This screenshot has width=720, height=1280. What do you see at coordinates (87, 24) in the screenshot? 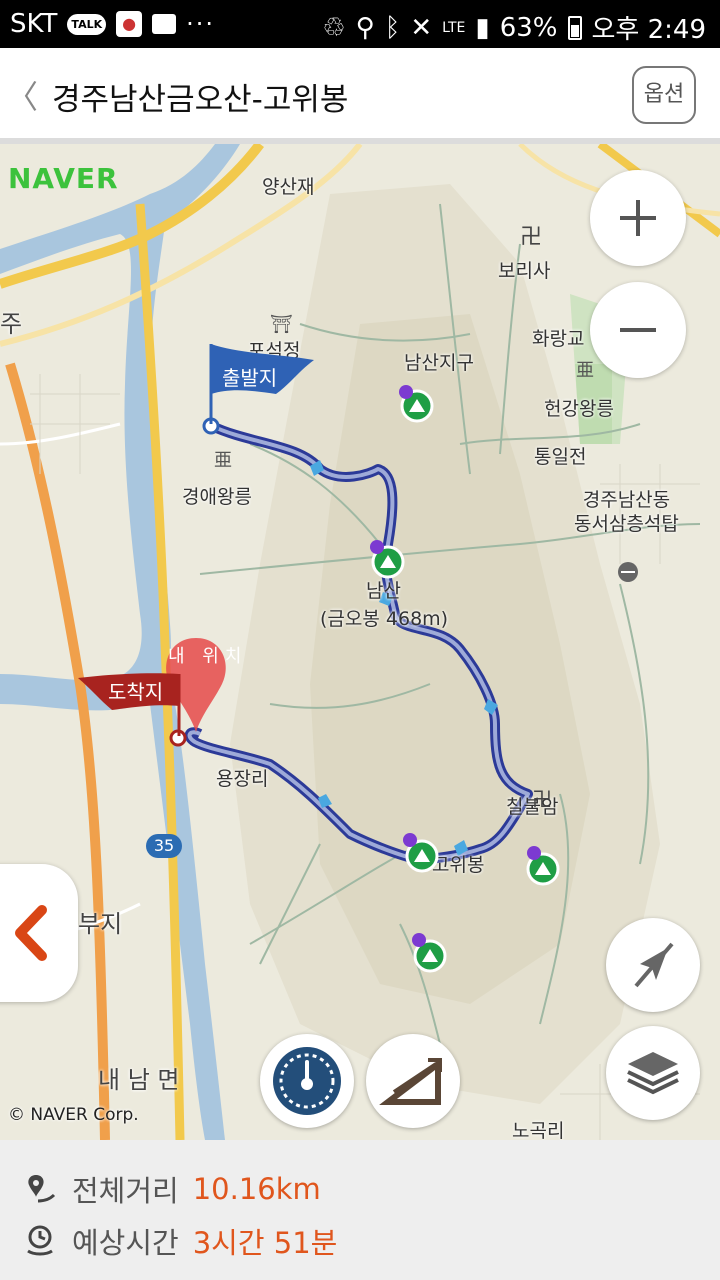
I see `kakaotalk-icon: TALK` at bounding box center [87, 24].